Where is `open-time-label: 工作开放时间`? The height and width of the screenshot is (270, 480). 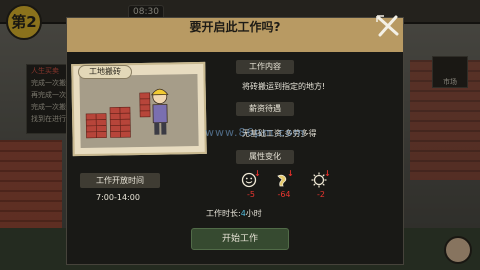 open-time-label: 工作开放时间 is located at coordinates (120, 180).